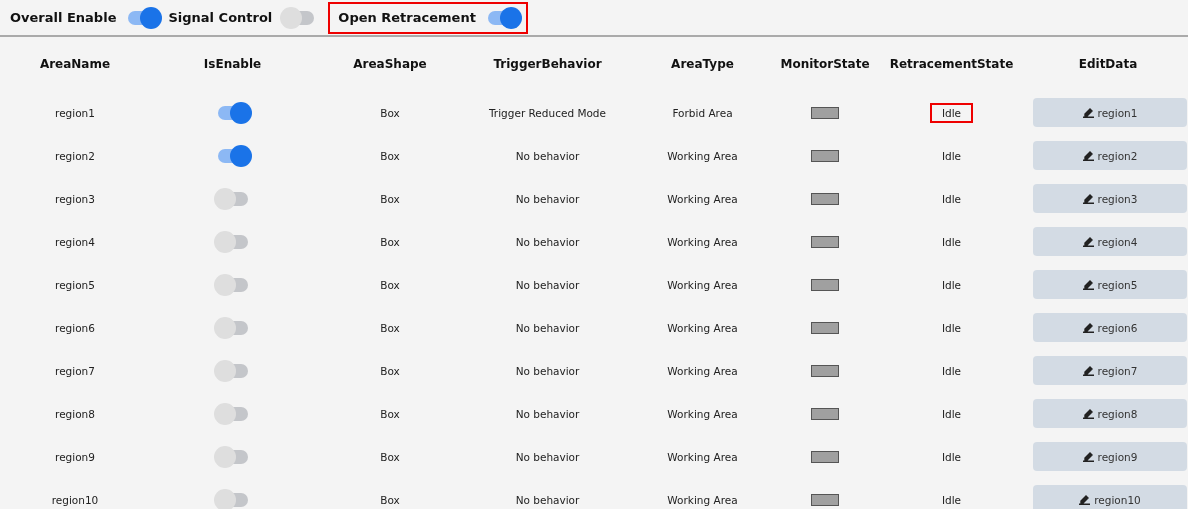 The height and width of the screenshot is (509, 1188). Describe the element at coordinates (1108, 64) in the screenshot. I see `column-header: EditData` at that location.